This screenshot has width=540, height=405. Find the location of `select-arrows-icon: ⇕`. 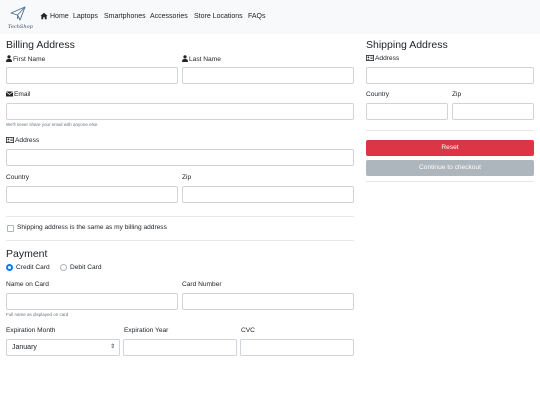

select-arrows-icon: ⇕ is located at coordinates (112, 347).